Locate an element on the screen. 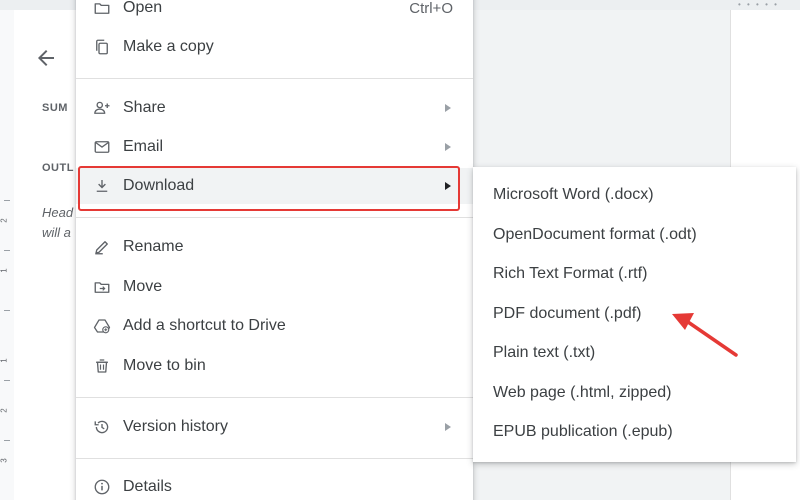  download-option-label: Rich Text Format (.rtf) is located at coordinates (570, 273).